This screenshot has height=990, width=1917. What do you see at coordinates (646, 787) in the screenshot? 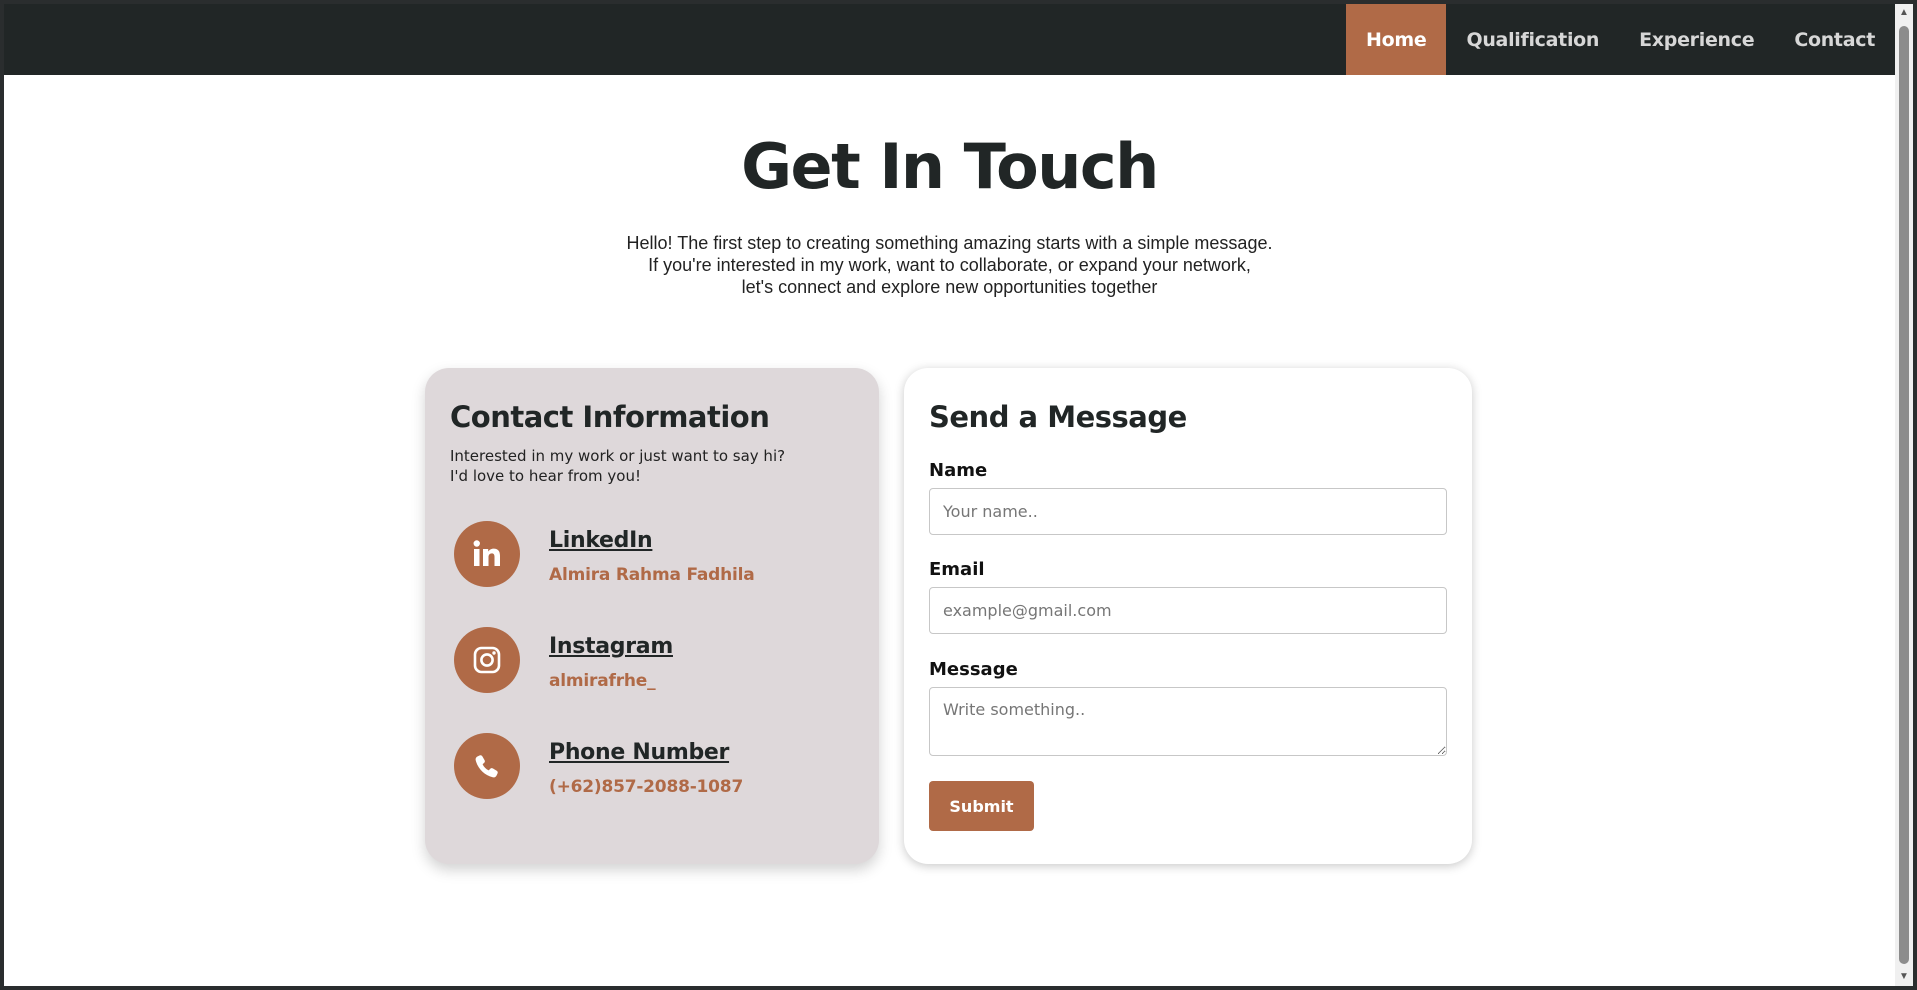
I see `phone-value: (+62)857-2088-1087` at bounding box center [646, 787].